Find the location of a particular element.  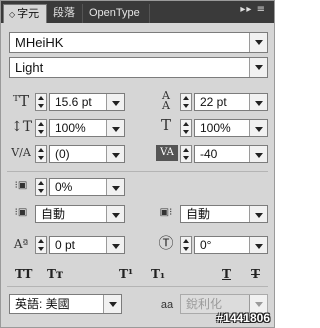

aki-right-select: 自動 is located at coordinates (224, 214).